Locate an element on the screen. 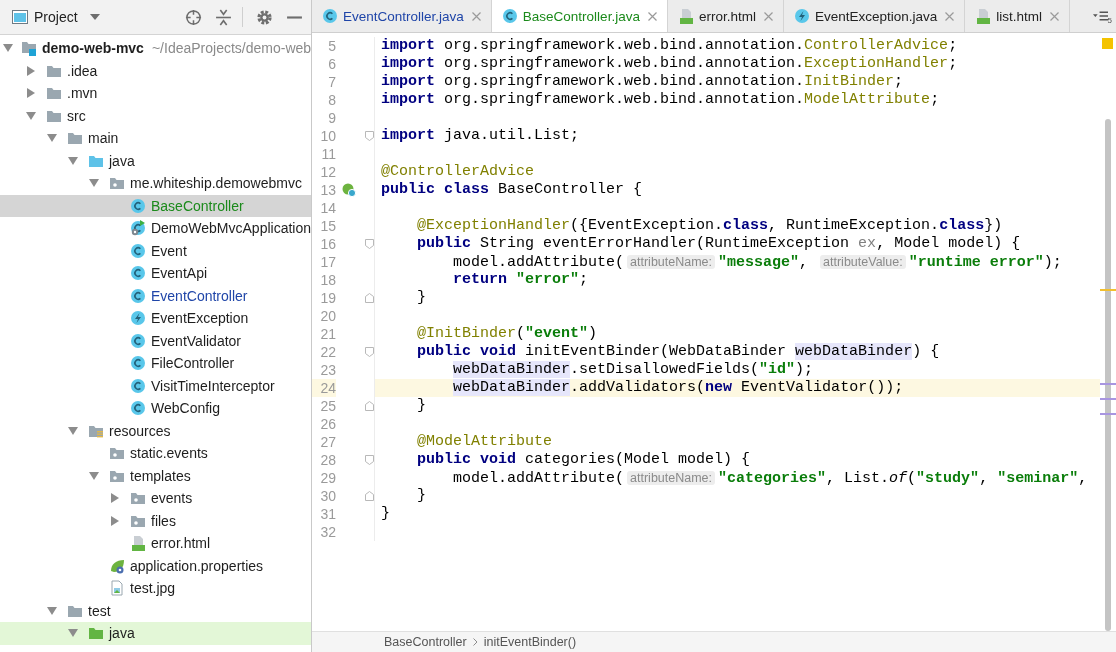  line-number: 8 is located at coordinates (331, 100).